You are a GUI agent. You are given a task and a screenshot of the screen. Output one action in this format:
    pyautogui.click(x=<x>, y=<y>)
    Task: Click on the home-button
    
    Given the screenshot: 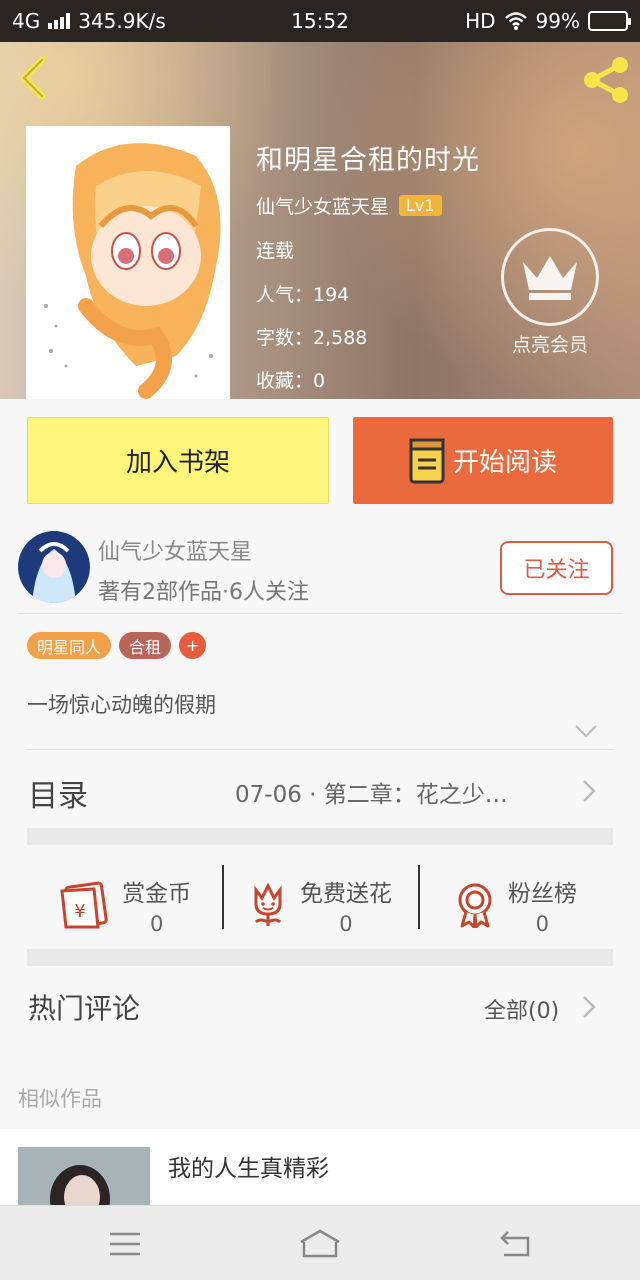 What is the action you would take?
    pyautogui.click(x=320, y=1244)
    